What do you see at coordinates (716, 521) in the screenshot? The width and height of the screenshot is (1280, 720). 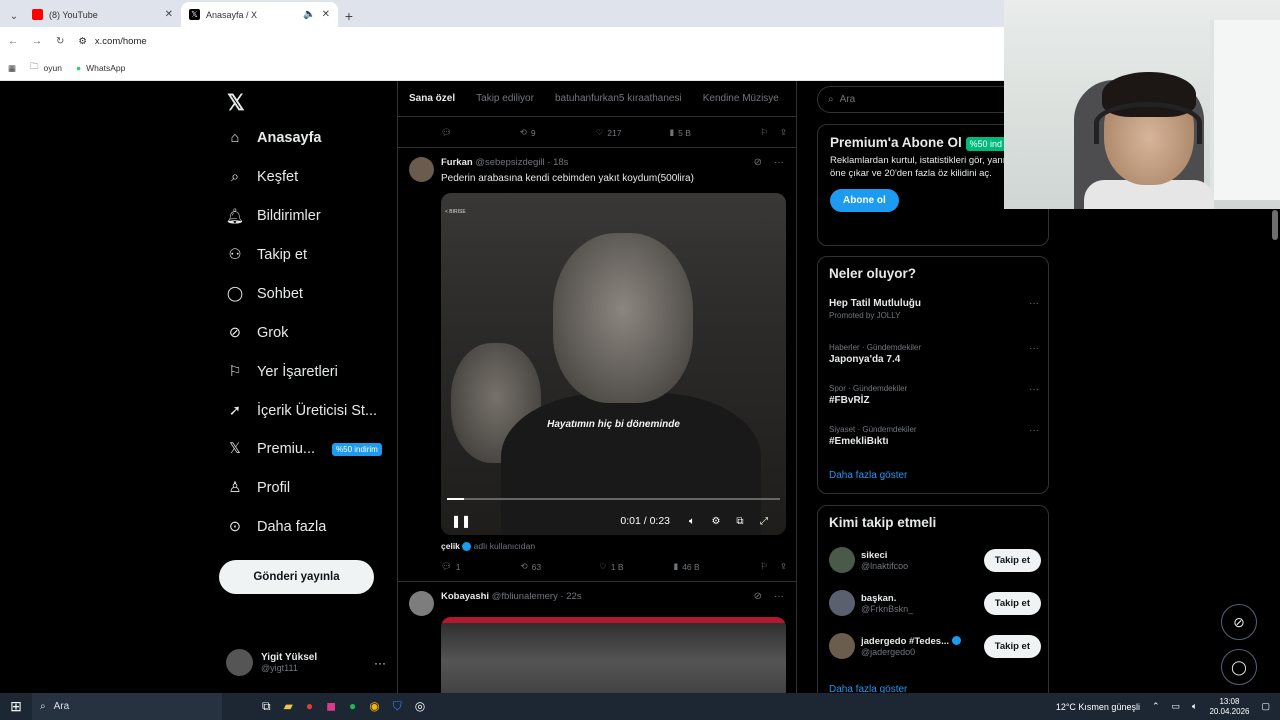 I see `settings-icon: ⚙` at bounding box center [716, 521].